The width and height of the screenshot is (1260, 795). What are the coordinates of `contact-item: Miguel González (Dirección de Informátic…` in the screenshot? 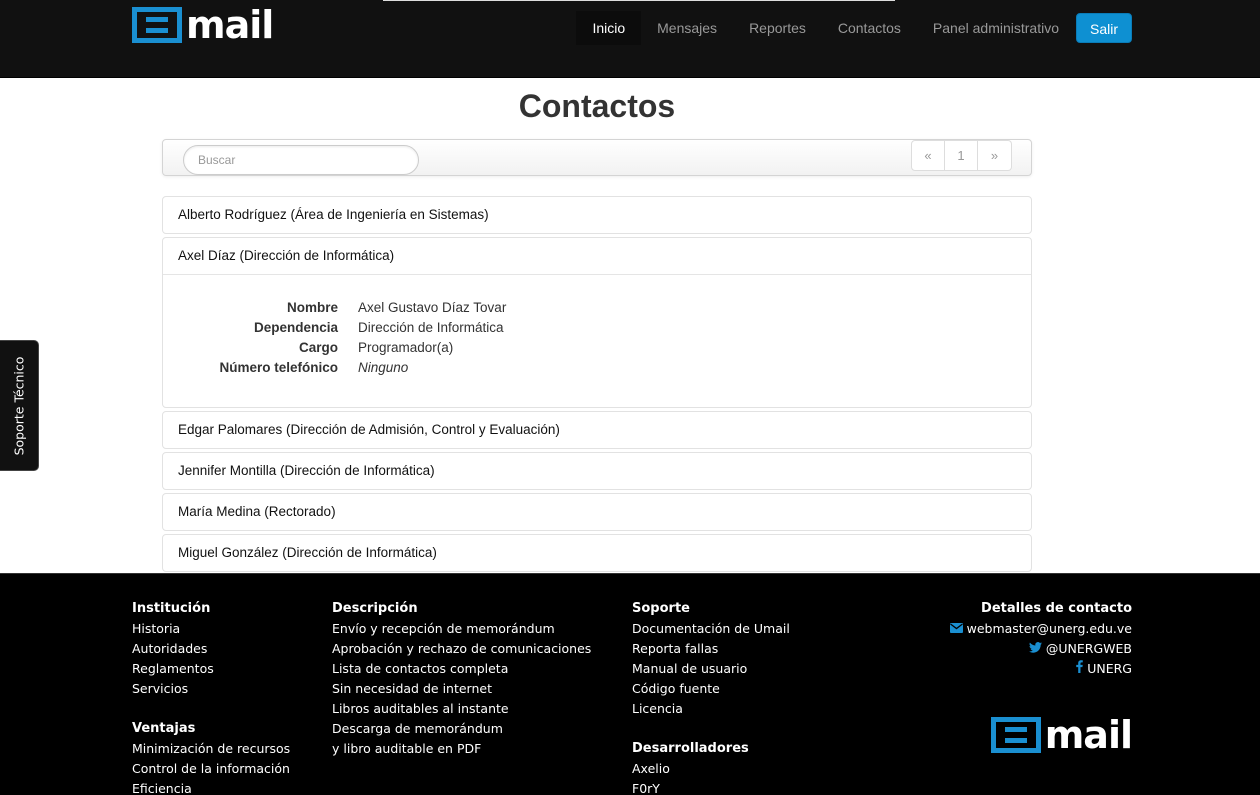 It's located at (597, 553).